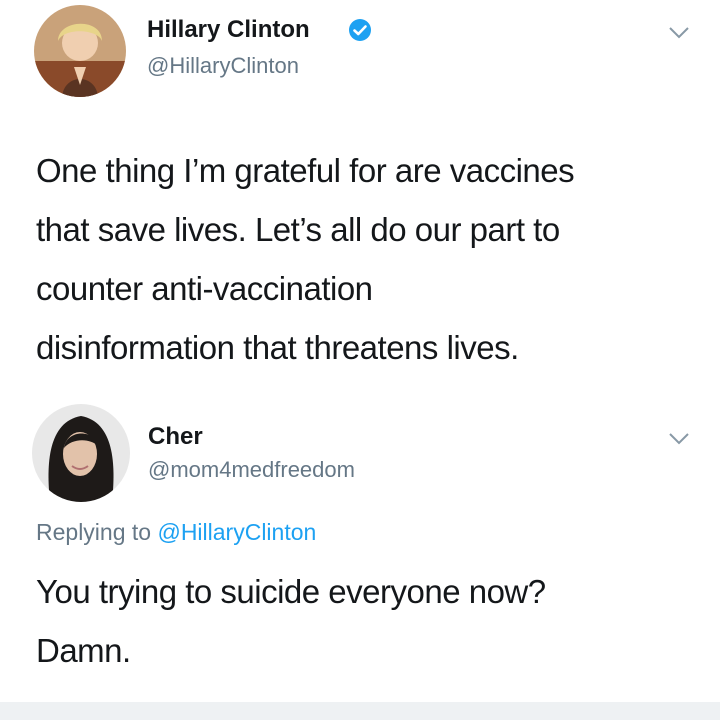  Describe the element at coordinates (228, 30) in the screenshot. I see `author-name: Hillary Clinton` at that location.